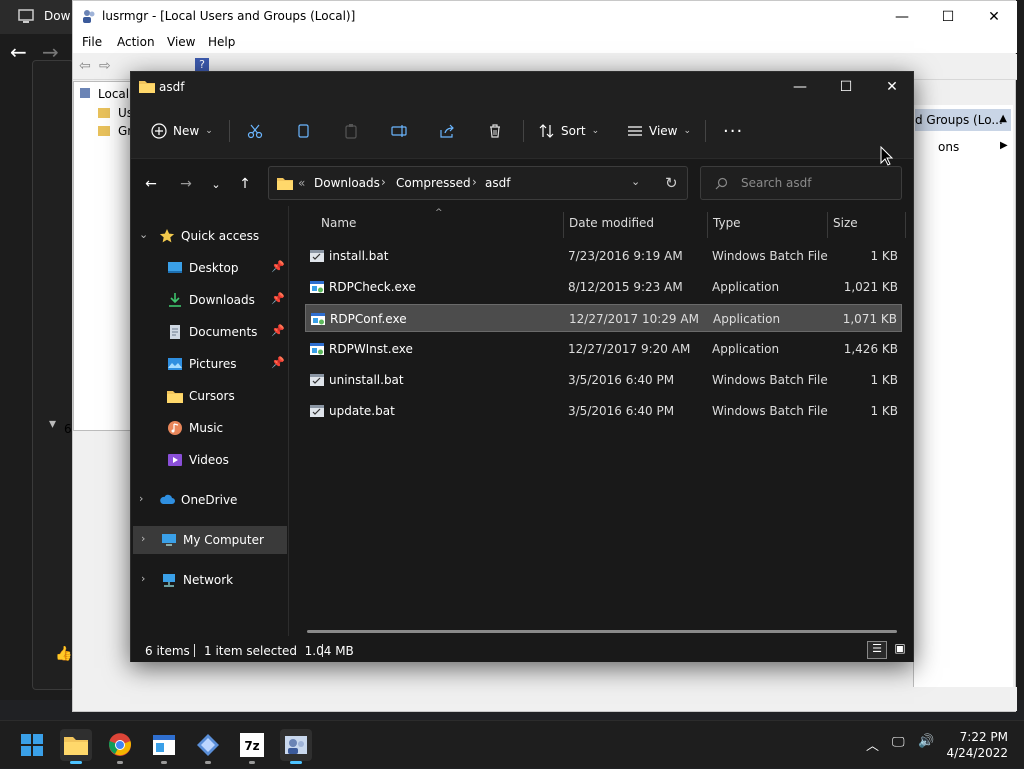 The width and height of the screenshot is (1024, 769). Describe the element at coordinates (164, 746) in the screenshot. I see `taskbar-app-window` at that location.